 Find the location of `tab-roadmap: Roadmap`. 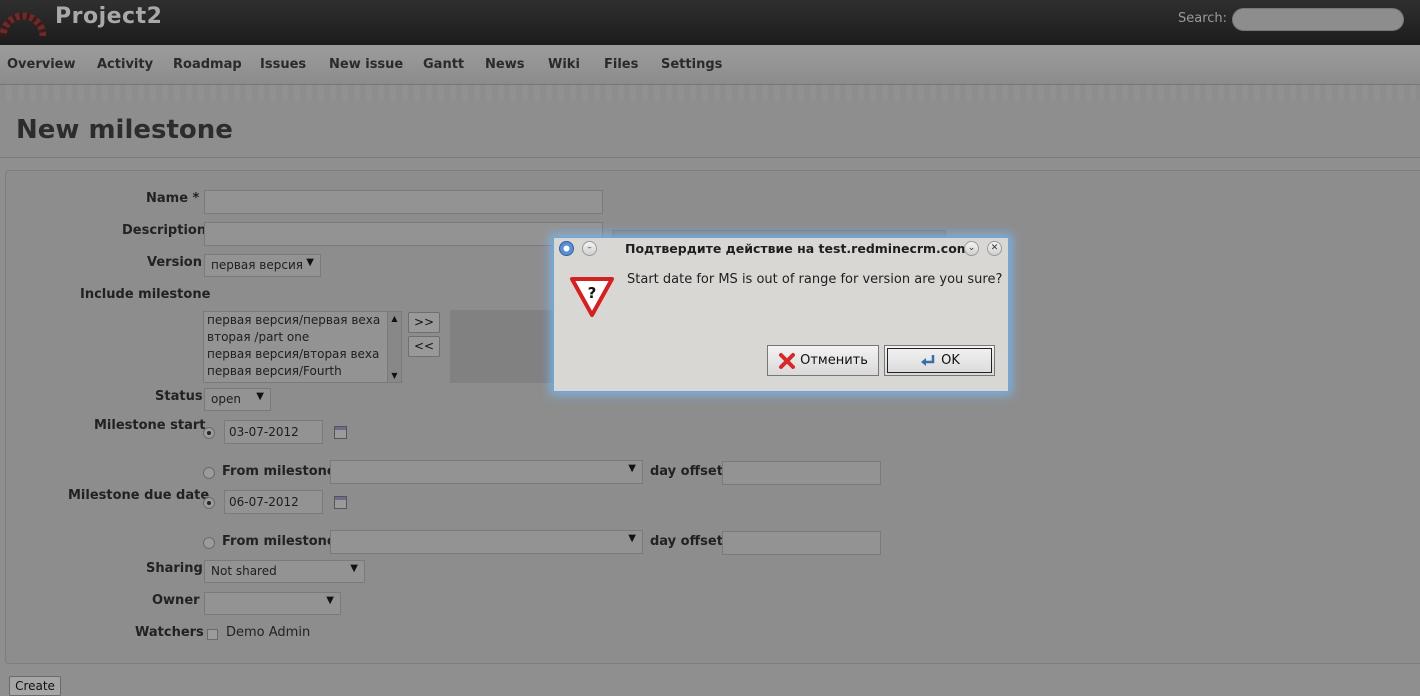

tab-roadmap: Roadmap is located at coordinates (207, 64).